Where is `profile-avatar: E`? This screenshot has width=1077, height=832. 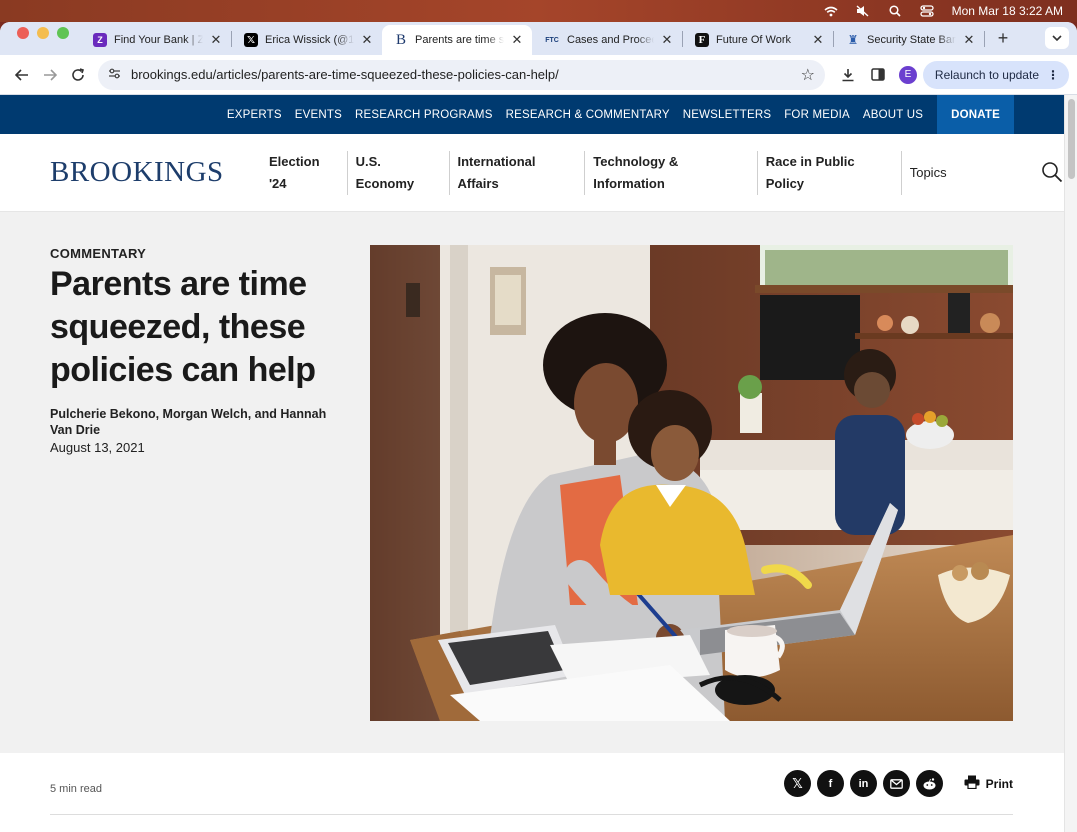 profile-avatar: E is located at coordinates (907, 74).